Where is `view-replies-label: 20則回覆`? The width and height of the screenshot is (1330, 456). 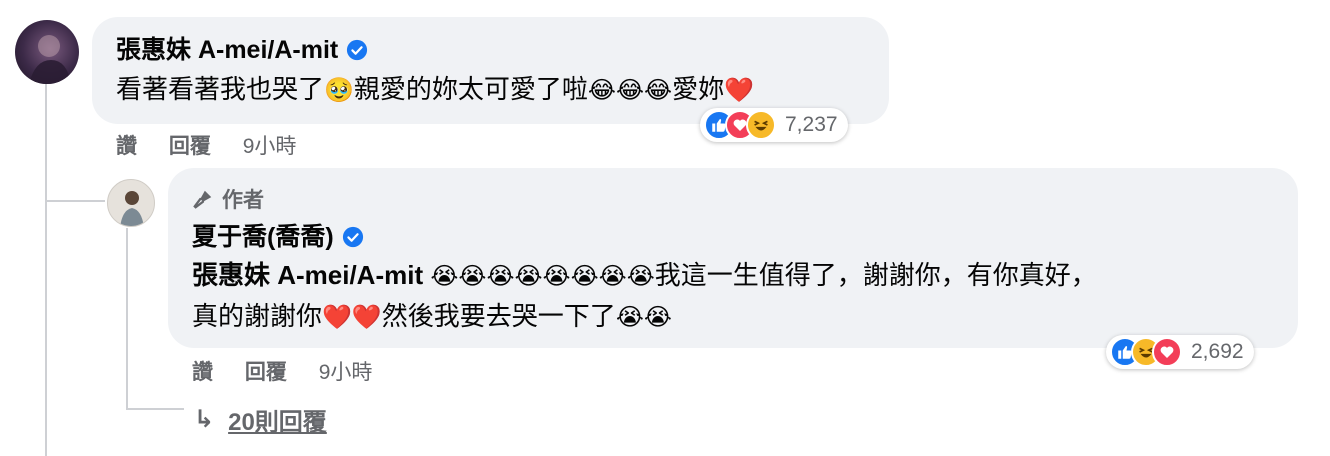
view-replies-label: 20則回覆 is located at coordinates (277, 419).